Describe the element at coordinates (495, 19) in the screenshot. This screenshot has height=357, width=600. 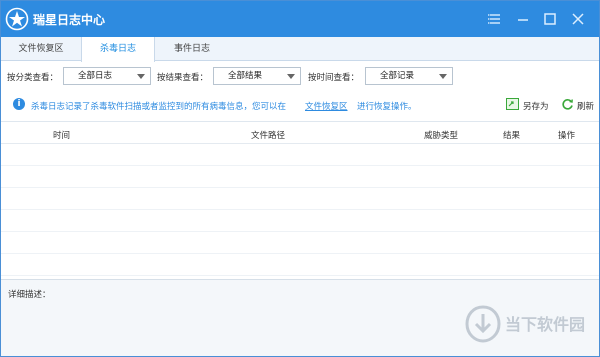
I see `menu-icon` at that location.